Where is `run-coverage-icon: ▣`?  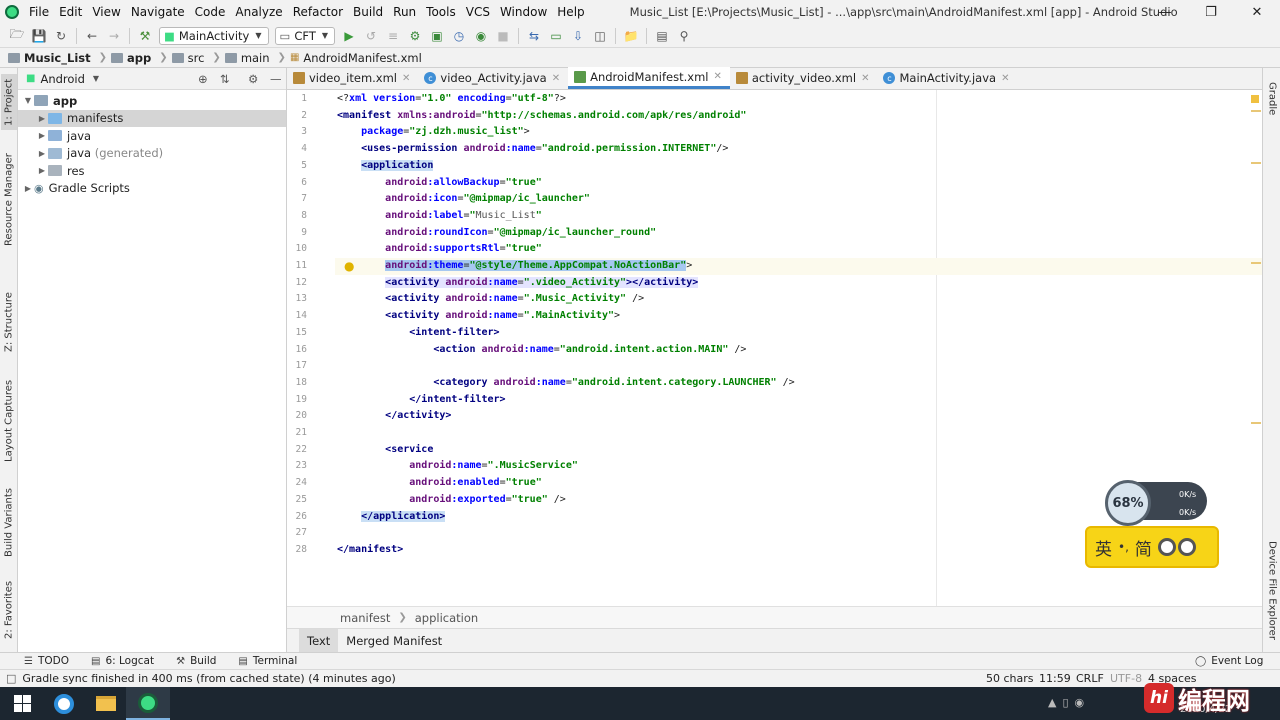
run-coverage-icon: ▣ is located at coordinates (437, 36).